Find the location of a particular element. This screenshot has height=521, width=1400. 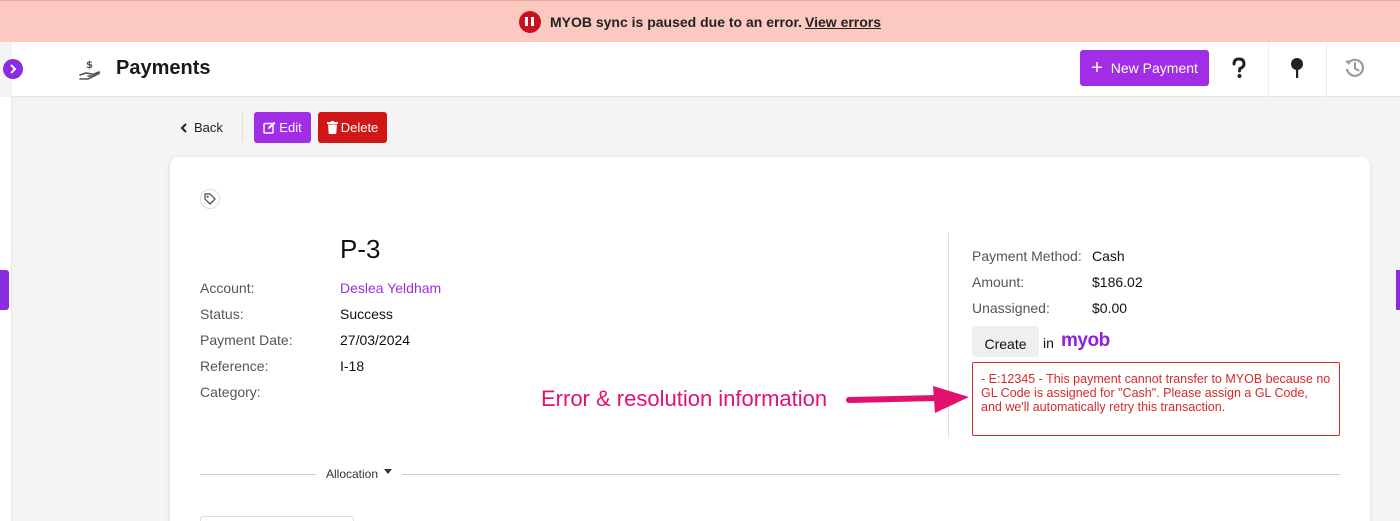

edit-icon is located at coordinates (269, 127).